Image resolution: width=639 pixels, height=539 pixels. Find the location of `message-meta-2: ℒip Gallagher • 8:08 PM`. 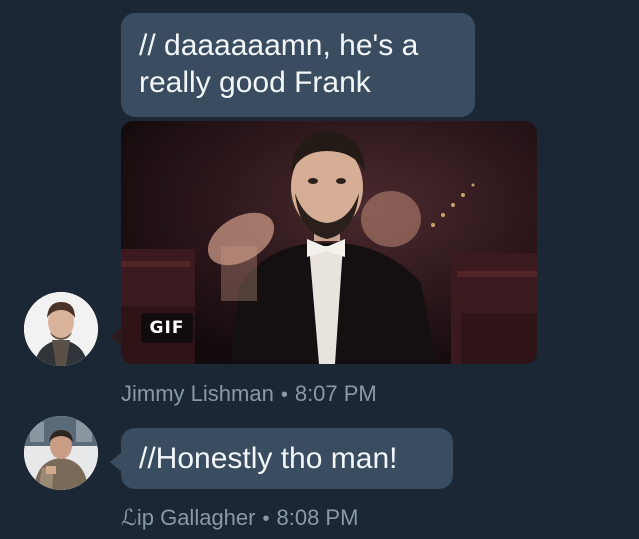

message-meta-2: ℒip Gallagher • 8:08 PM is located at coordinates (239, 518).